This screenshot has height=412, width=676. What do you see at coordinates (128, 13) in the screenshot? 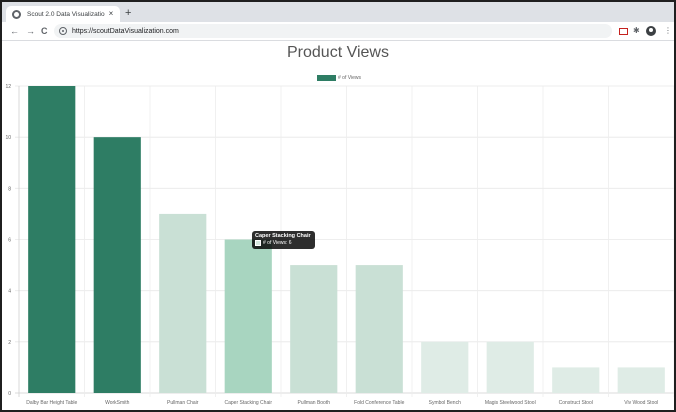
I see `new-tab-button: +` at bounding box center [128, 13].